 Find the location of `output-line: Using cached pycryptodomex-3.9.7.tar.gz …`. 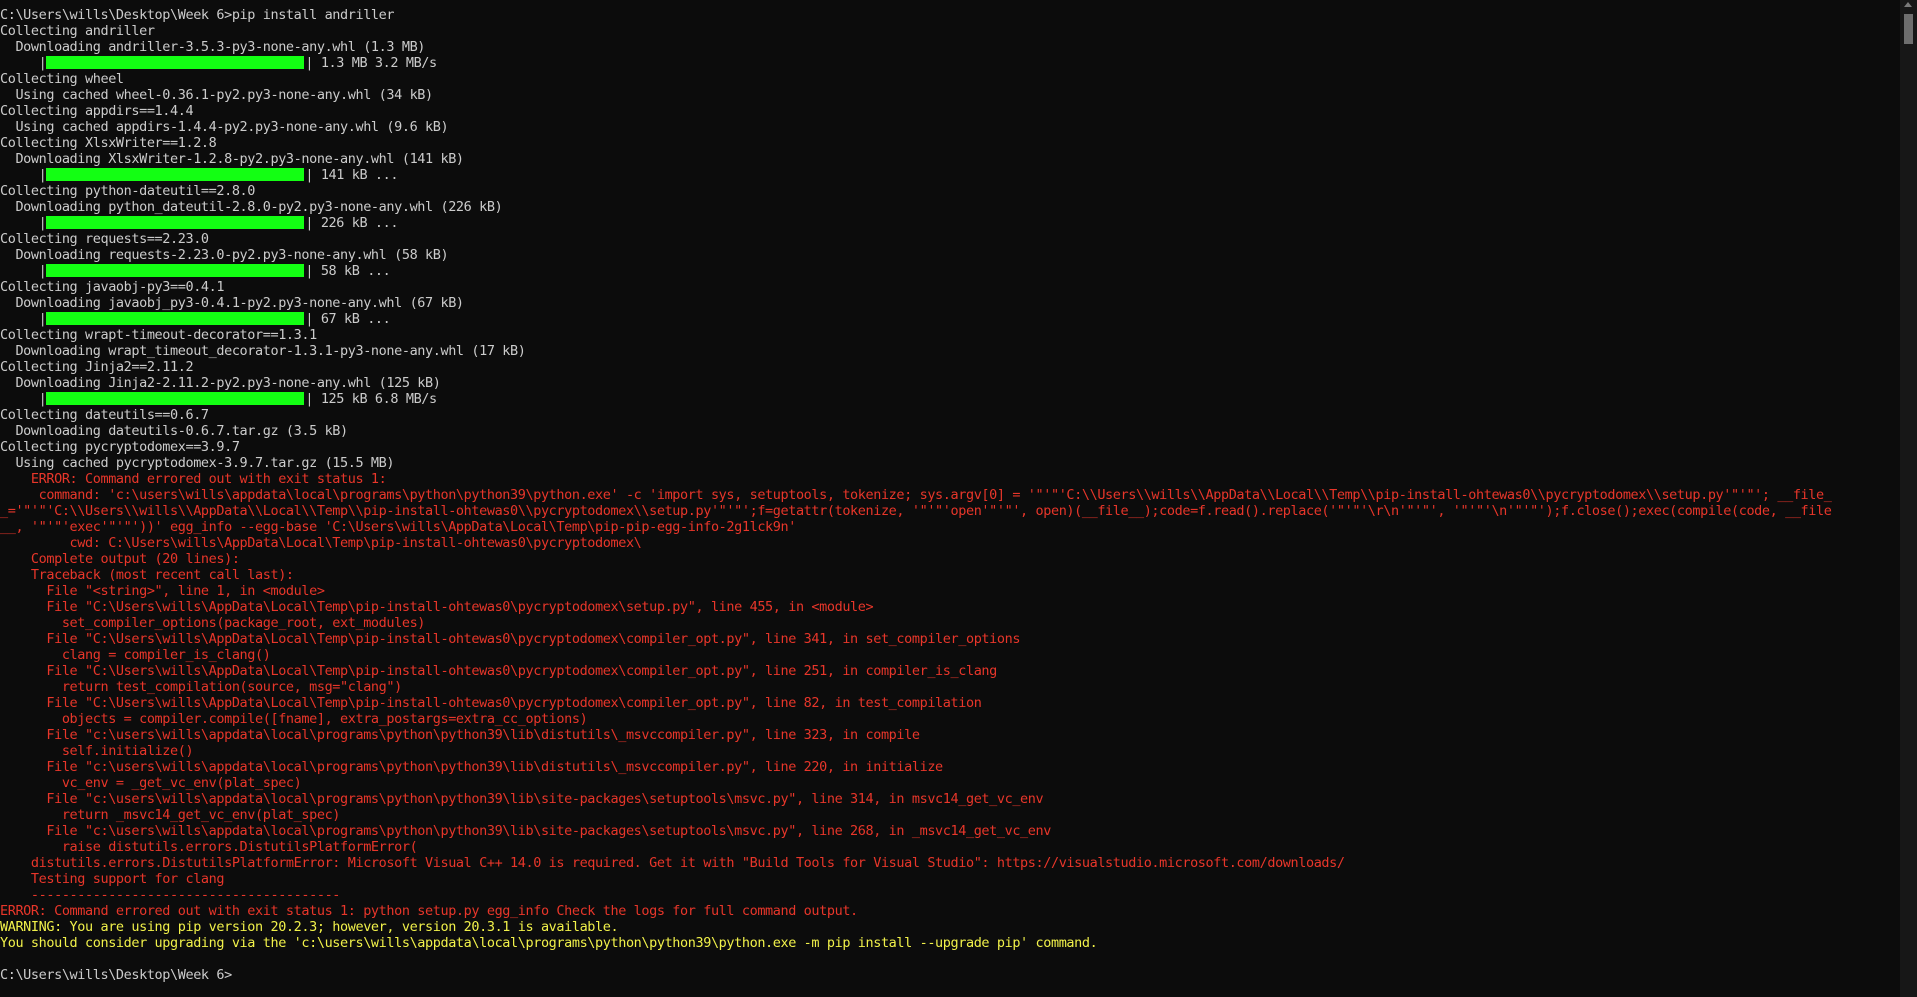

output-line: Using cached pycryptodomex-3.9.7.tar.gz … is located at coordinates (197, 463).